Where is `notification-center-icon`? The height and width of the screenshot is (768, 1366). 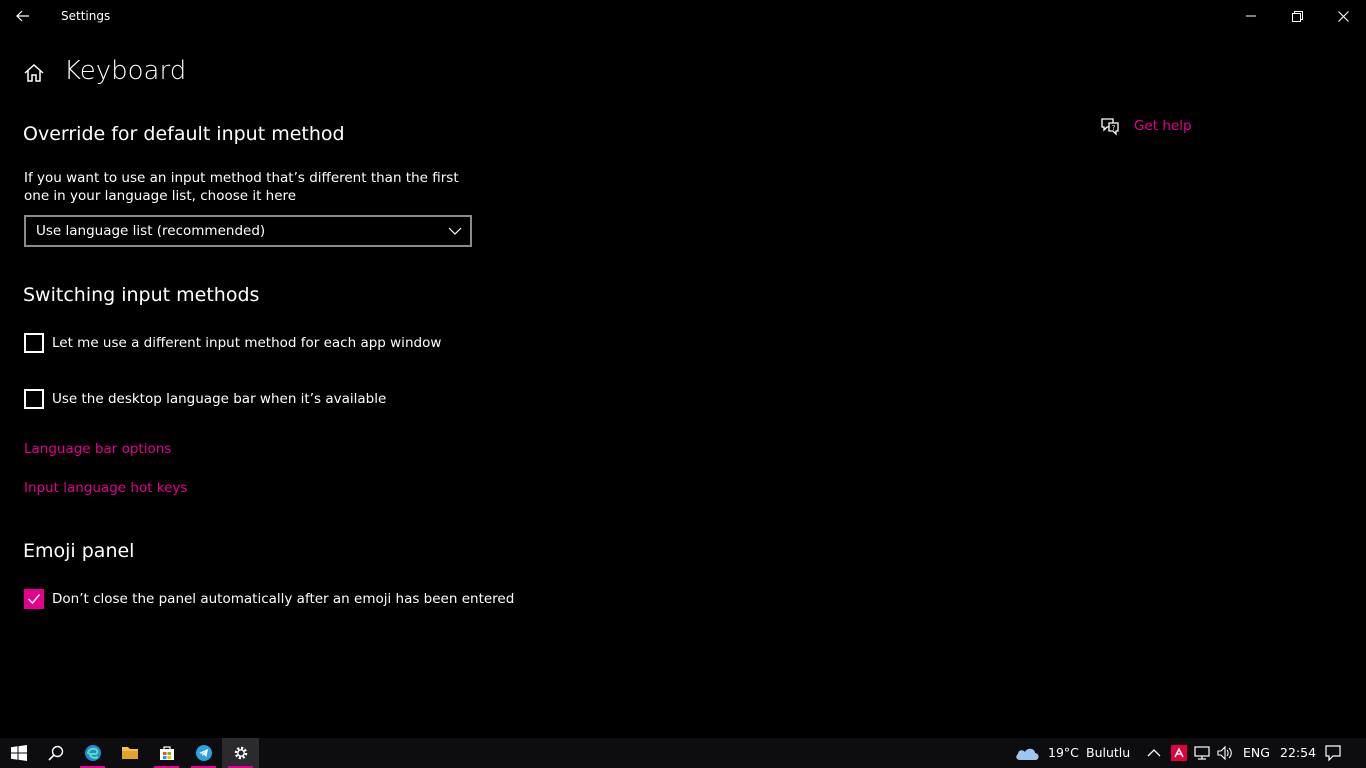 notification-center-icon is located at coordinates (1333, 753).